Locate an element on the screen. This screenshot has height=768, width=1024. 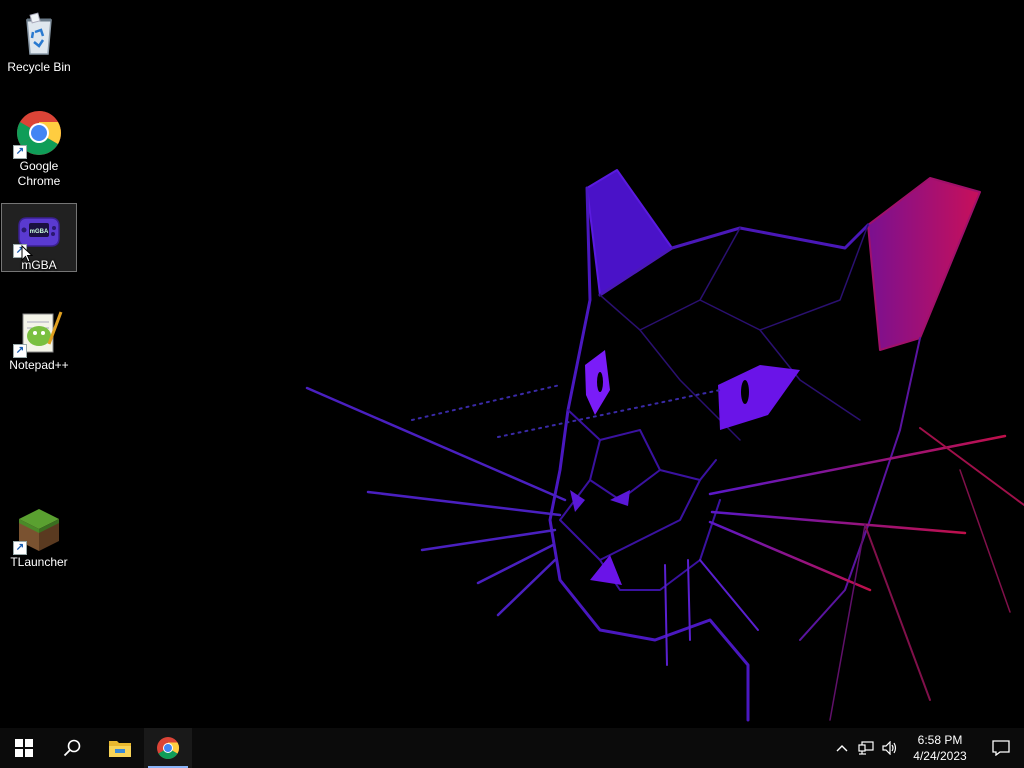
show-hidden-icons-button is located at coordinates (842, 748).